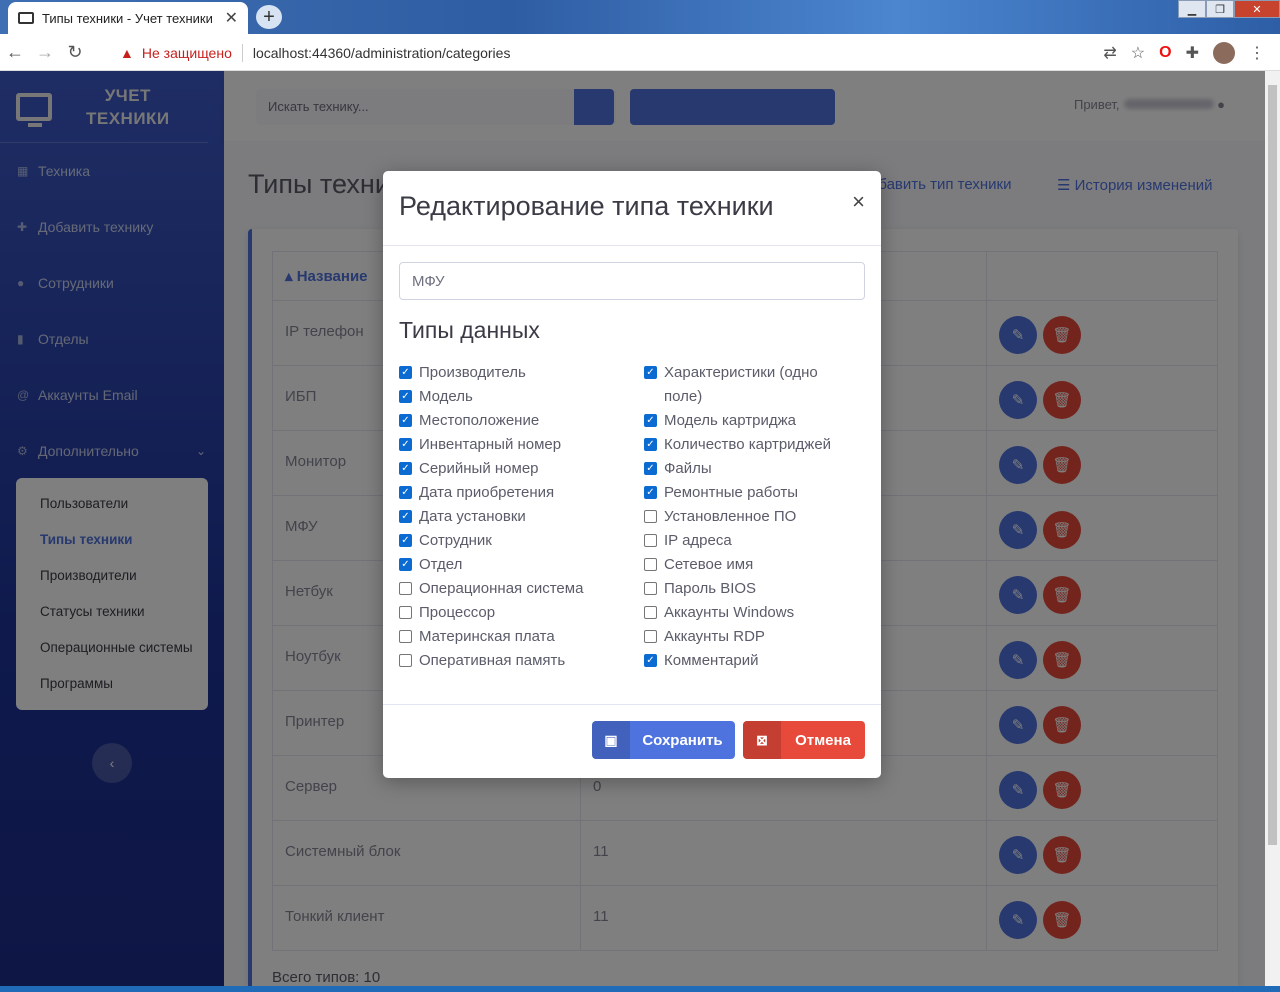  I want to click on maximize-button: ❐, so click(1220, 9).